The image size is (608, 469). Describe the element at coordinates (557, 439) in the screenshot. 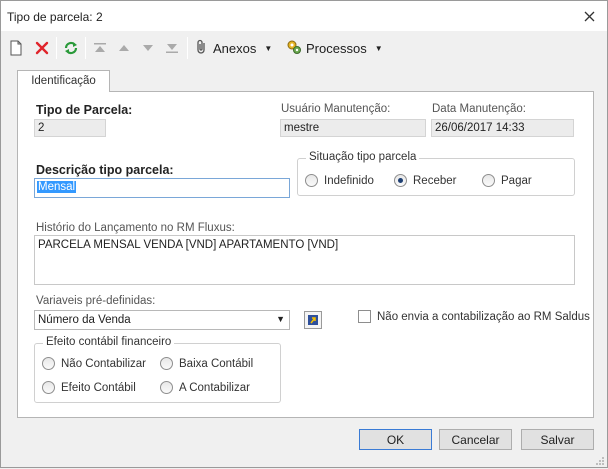

I see `save-button: Salvar` at that location.